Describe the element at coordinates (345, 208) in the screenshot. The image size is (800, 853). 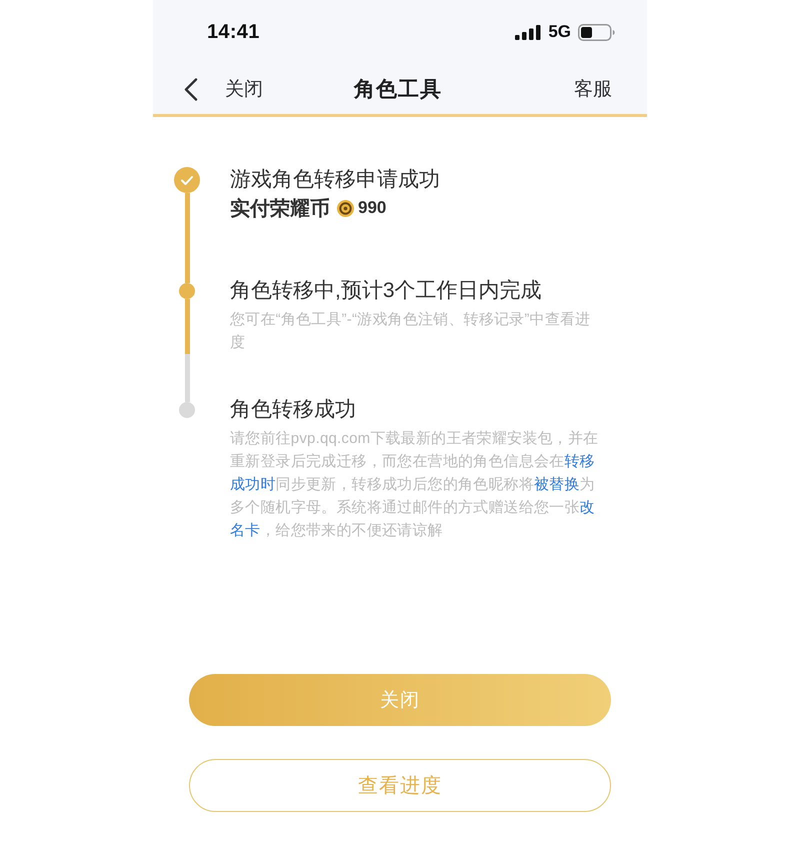
I see `coin-icon` at that location.